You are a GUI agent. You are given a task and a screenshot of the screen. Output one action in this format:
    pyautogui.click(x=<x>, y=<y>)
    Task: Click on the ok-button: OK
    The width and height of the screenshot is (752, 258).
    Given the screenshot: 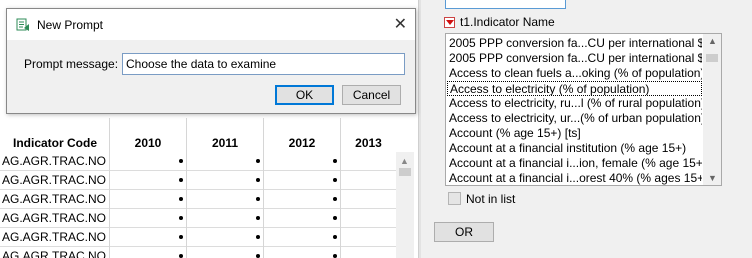 What is the action you would take?
    pyautogui.click(x=304, y=95)
    